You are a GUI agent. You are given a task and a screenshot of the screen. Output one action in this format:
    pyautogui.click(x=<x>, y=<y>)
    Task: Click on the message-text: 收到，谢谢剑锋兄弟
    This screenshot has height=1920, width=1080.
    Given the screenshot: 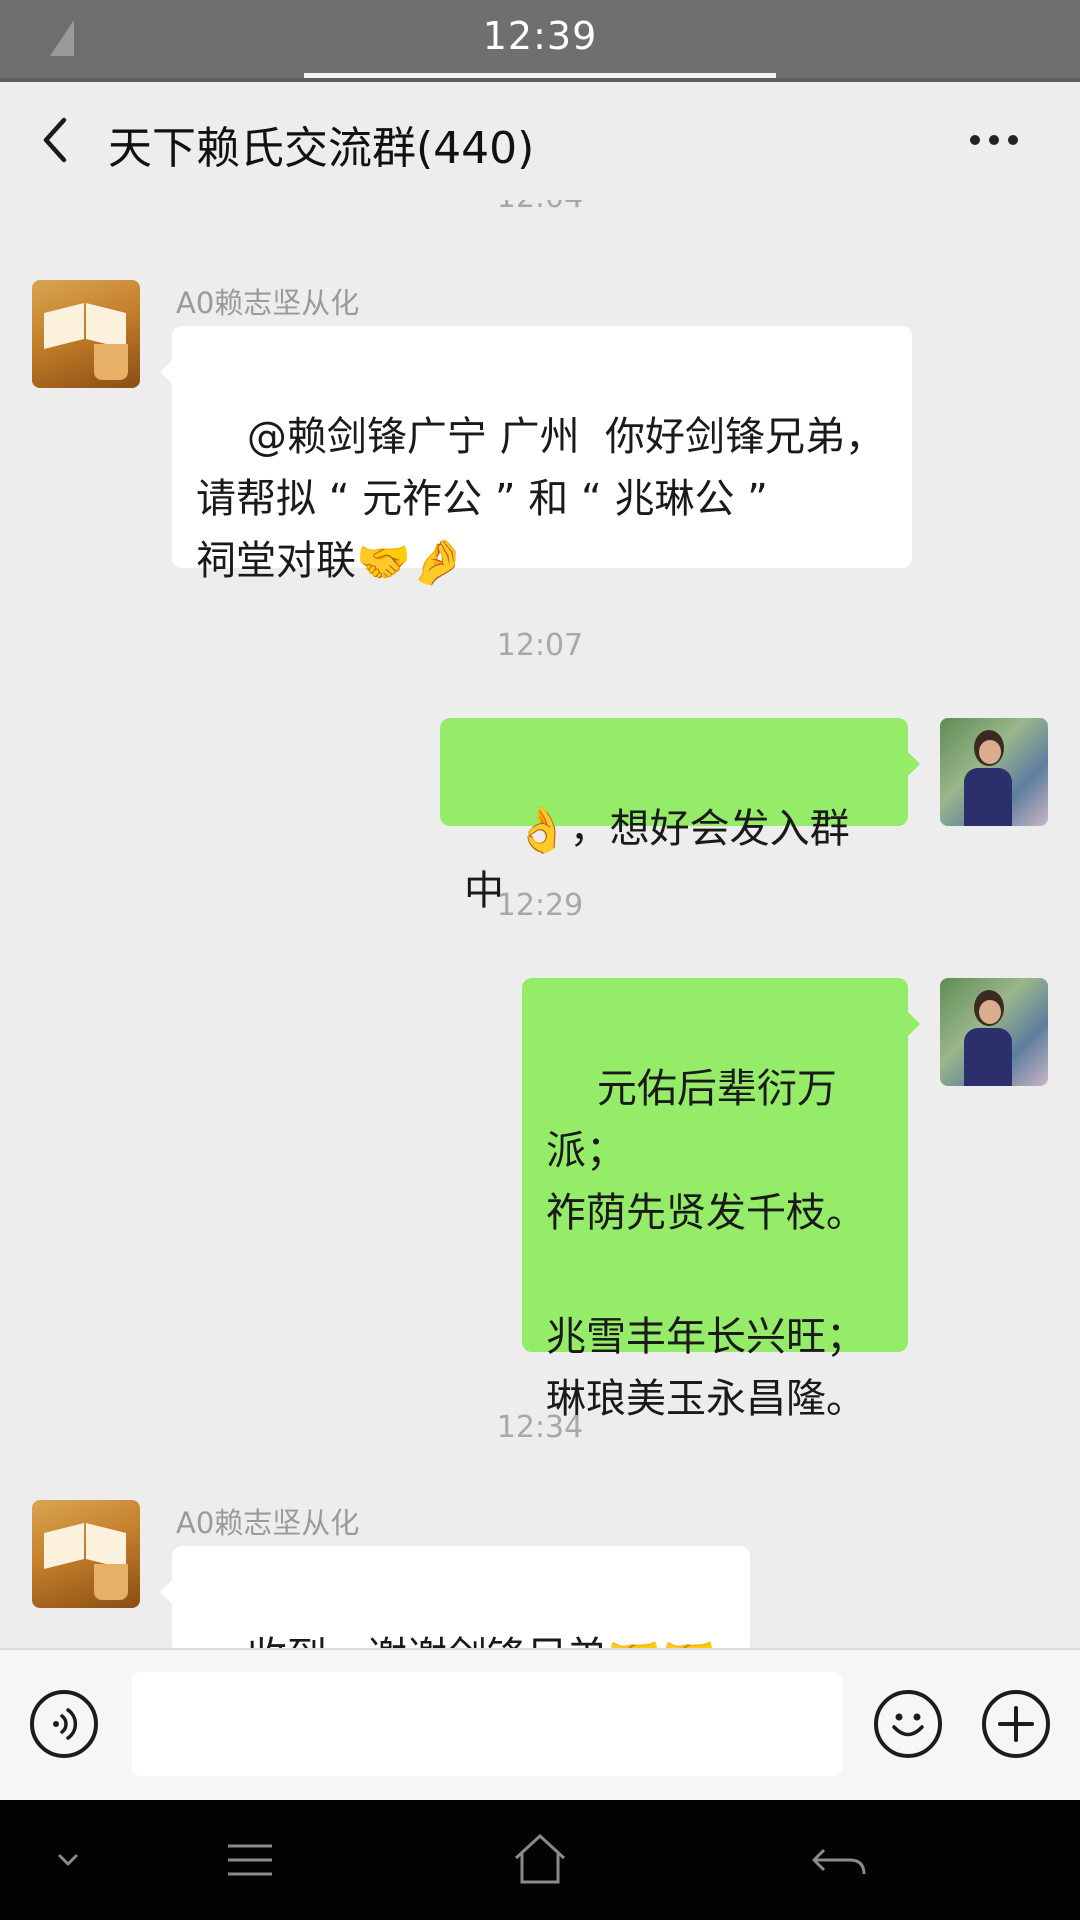 What is the action you would take?
    pyautogui.click(x=427, y=1641)
    